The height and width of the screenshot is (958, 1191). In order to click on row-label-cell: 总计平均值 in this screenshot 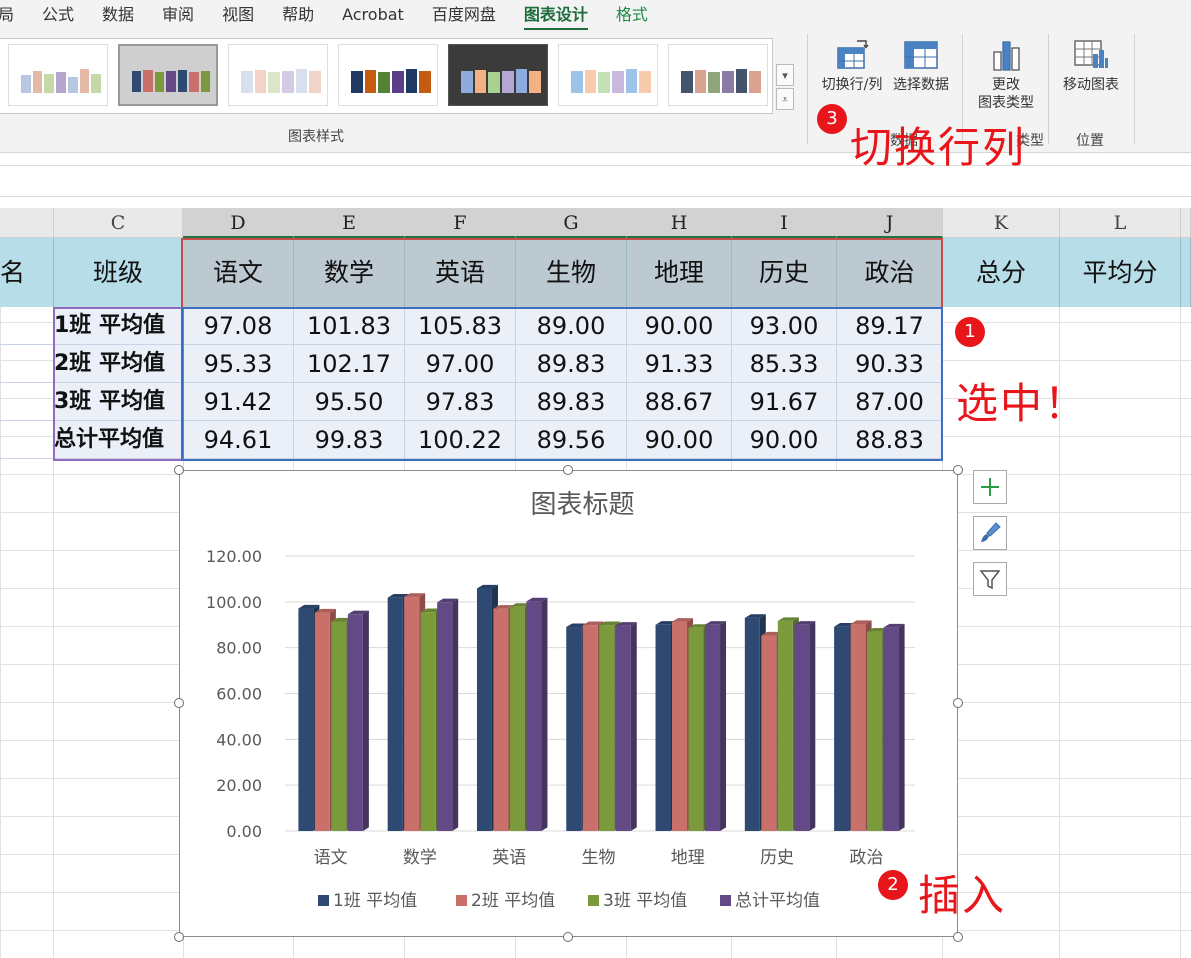, I will do `click(118, 440)`.